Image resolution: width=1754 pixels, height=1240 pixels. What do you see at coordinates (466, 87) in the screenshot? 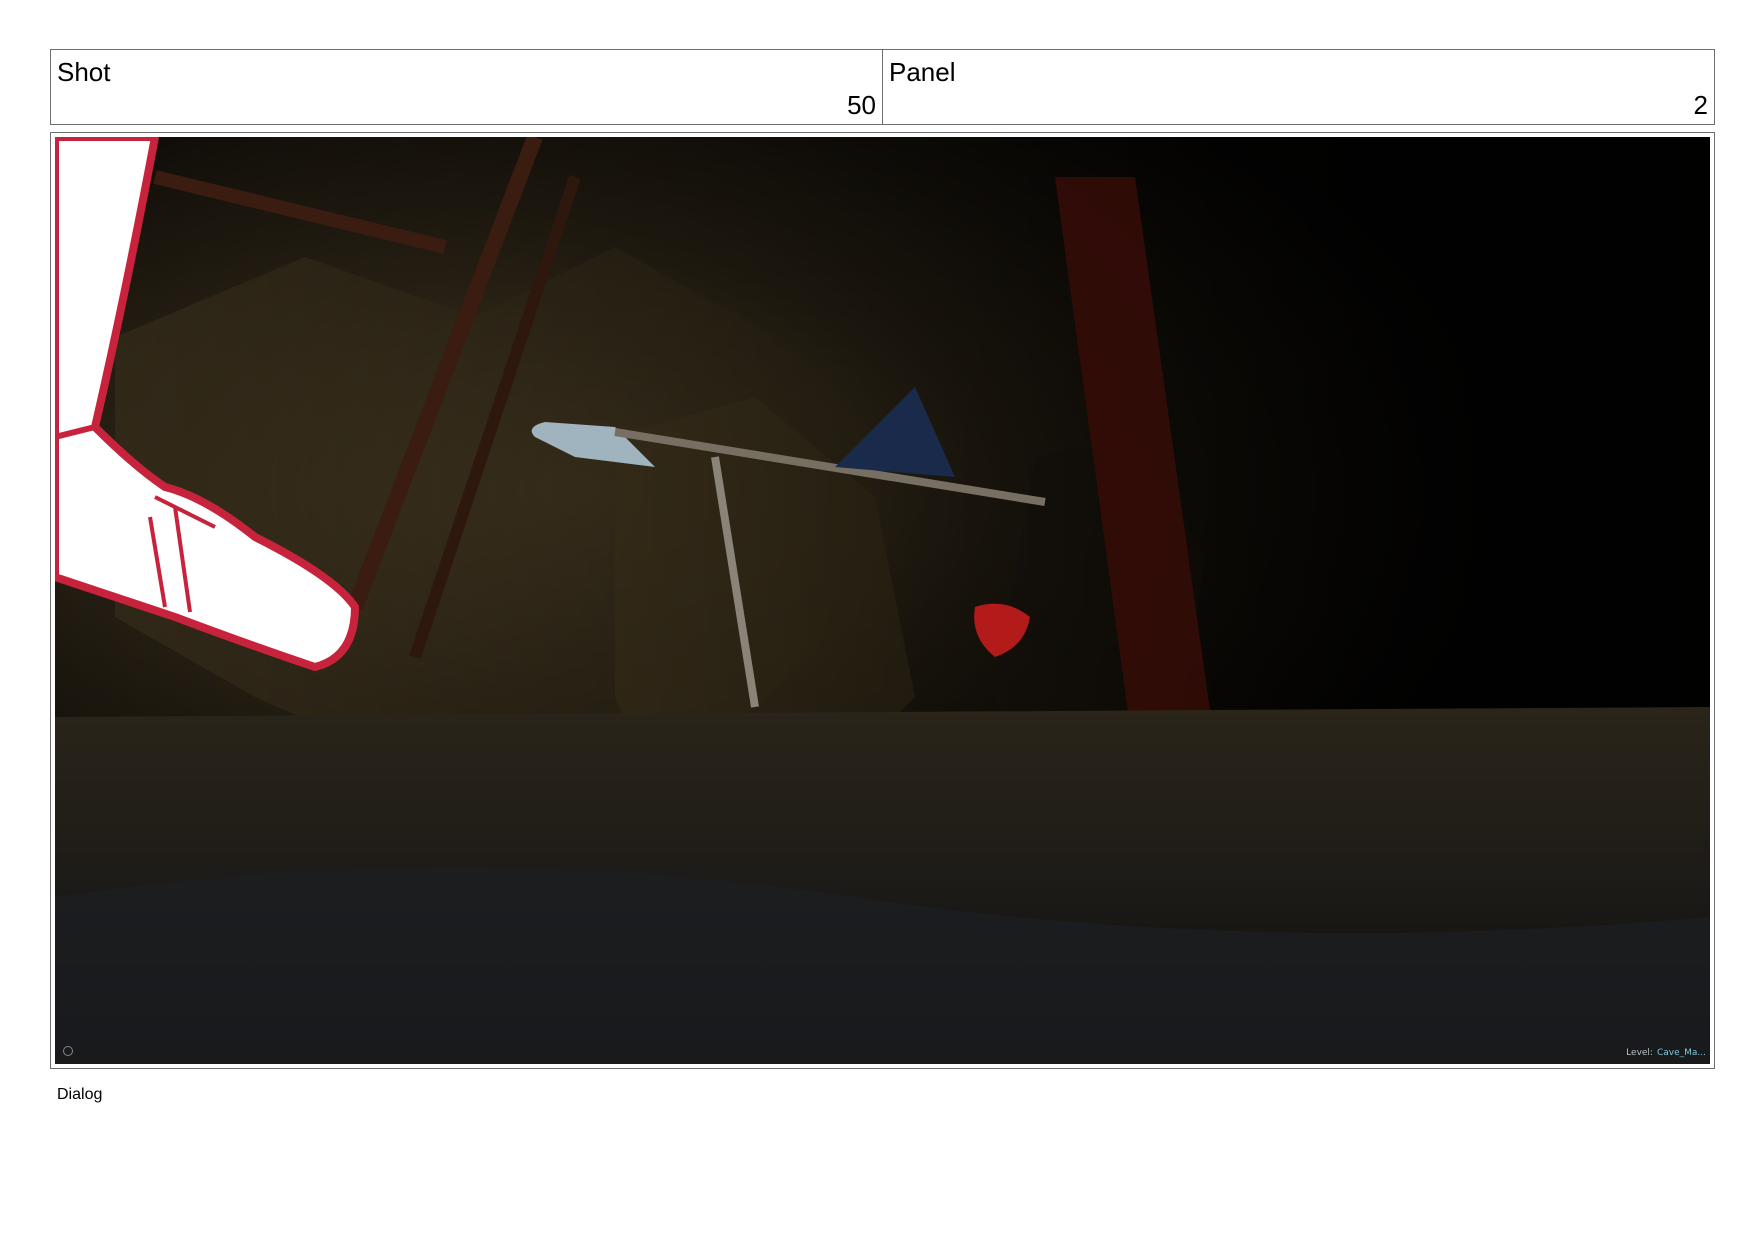
I see `shot-cell: Shot 50` at bounding box center [466, 87].